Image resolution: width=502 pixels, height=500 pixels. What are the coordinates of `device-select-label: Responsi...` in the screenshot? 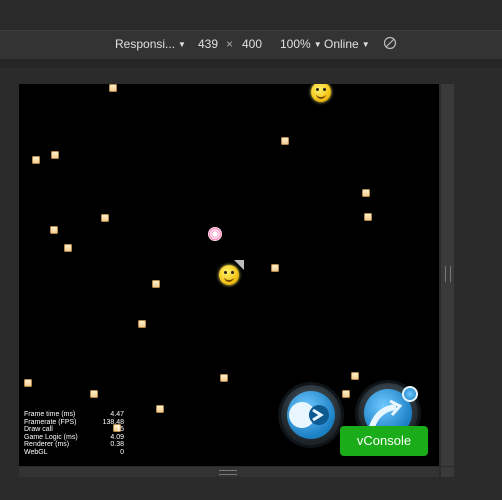 It's located at (145, 44).